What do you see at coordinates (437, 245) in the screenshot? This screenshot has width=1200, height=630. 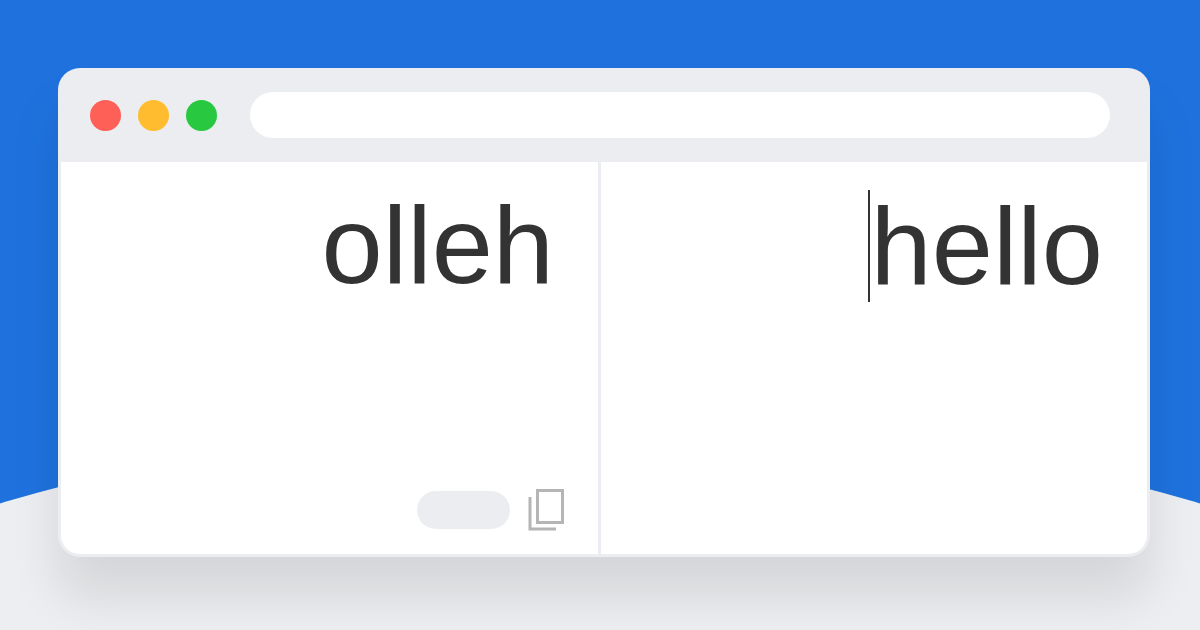 I see `pane-text: olleh` at bounding box center [437, 245].